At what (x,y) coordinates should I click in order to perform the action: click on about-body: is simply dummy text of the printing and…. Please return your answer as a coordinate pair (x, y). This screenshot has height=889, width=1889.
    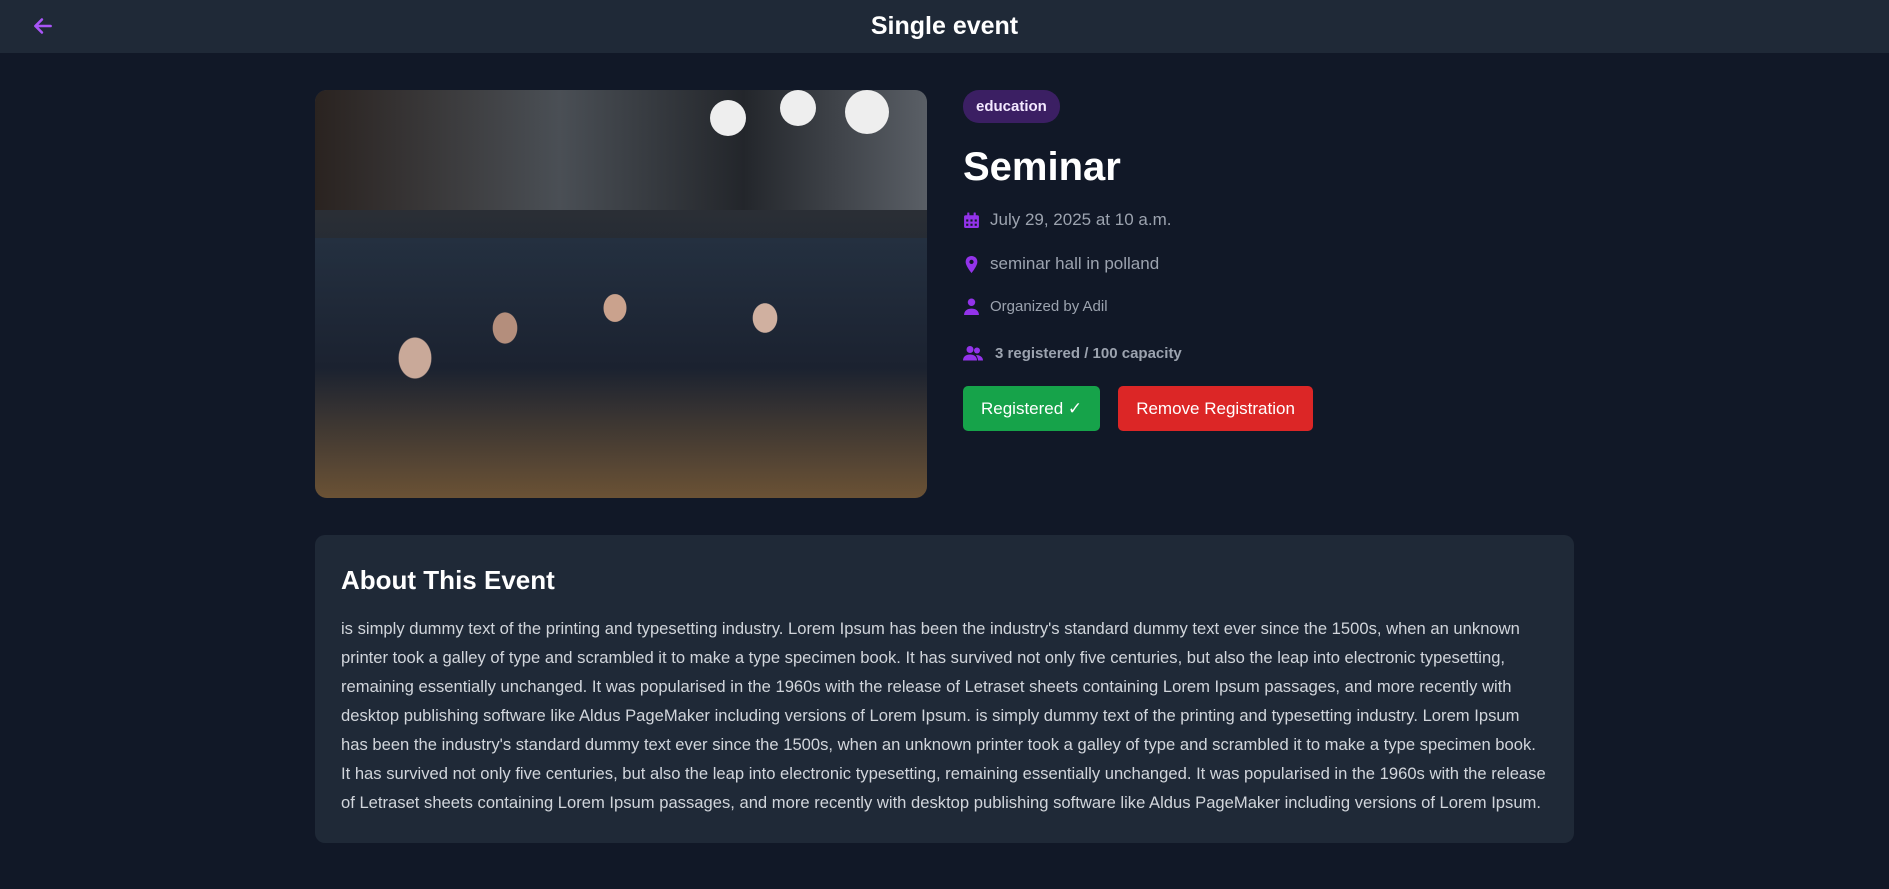
    Looking at the image, I should click on (943, 715).